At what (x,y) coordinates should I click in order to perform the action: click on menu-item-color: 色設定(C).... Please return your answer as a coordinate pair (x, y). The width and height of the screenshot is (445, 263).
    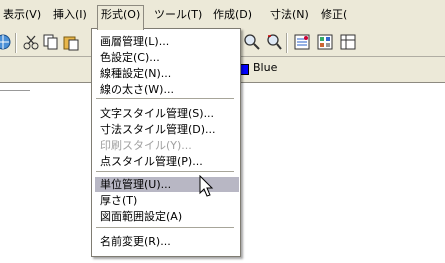
    Looking at the image, I should click on (167, 57).